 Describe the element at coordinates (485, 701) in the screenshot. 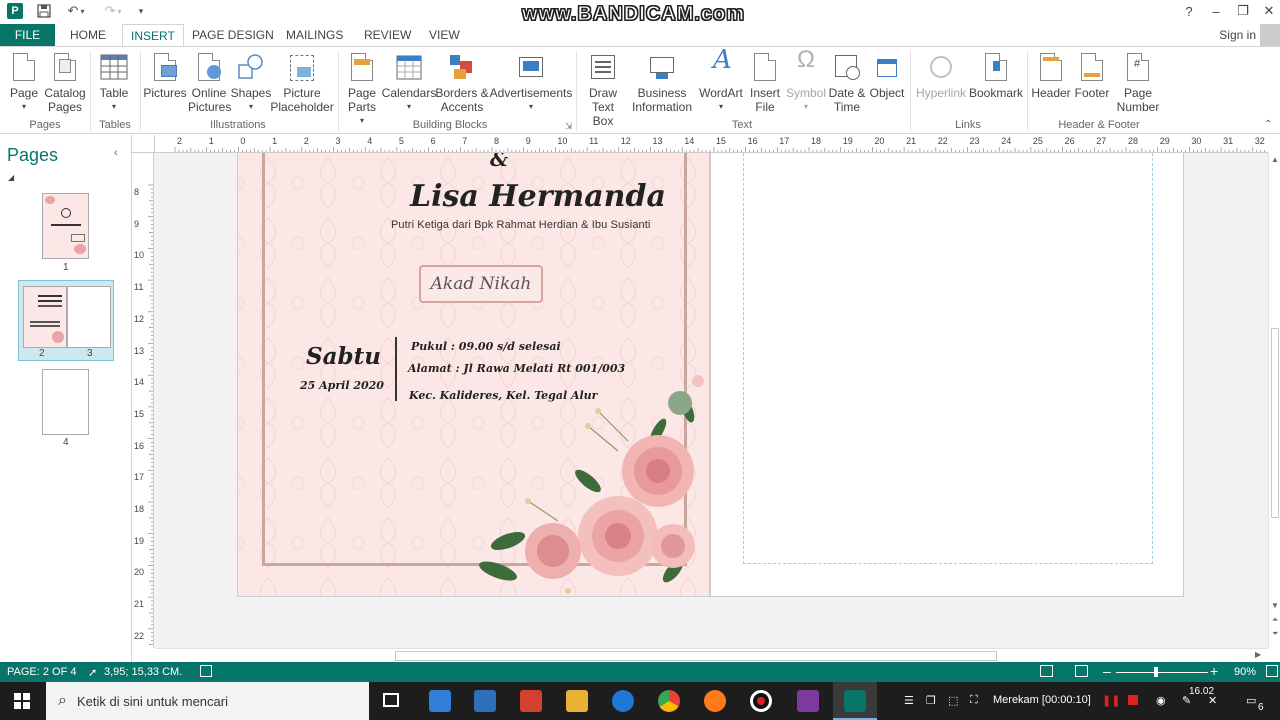

I see `store-icon` at that location.